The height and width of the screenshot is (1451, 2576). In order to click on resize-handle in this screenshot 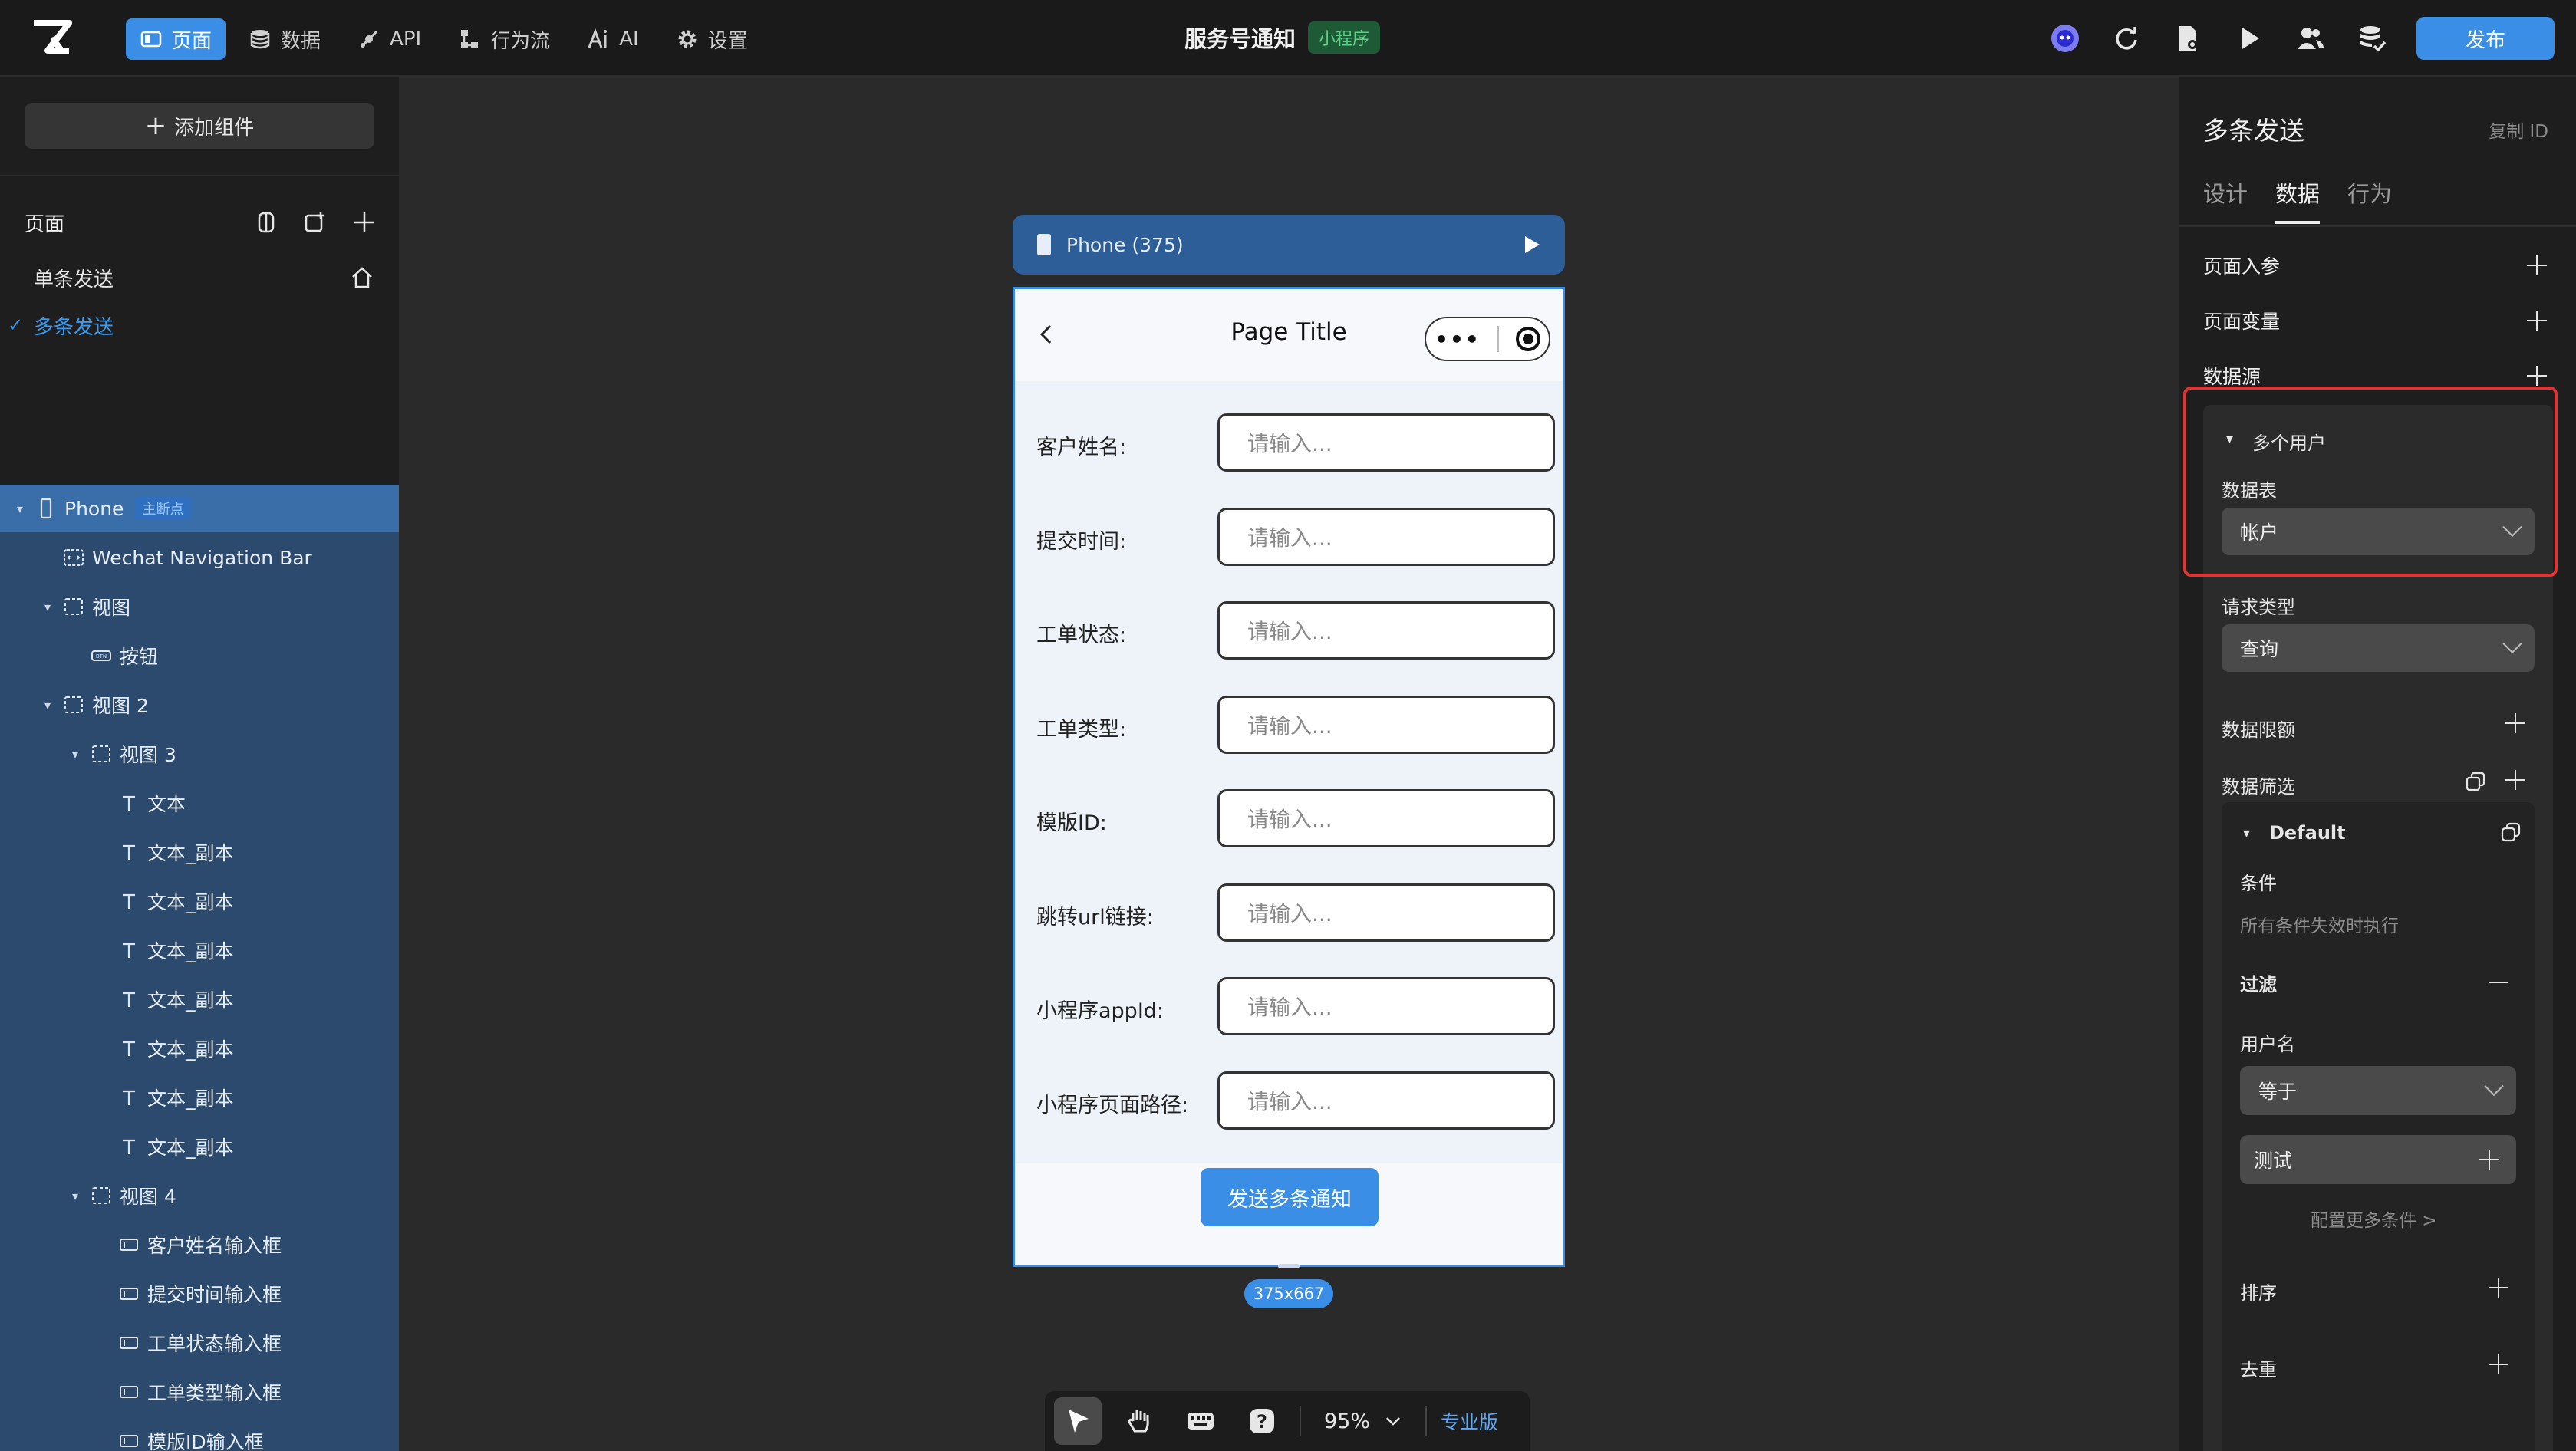, I will do `click(1289, 1266)`.